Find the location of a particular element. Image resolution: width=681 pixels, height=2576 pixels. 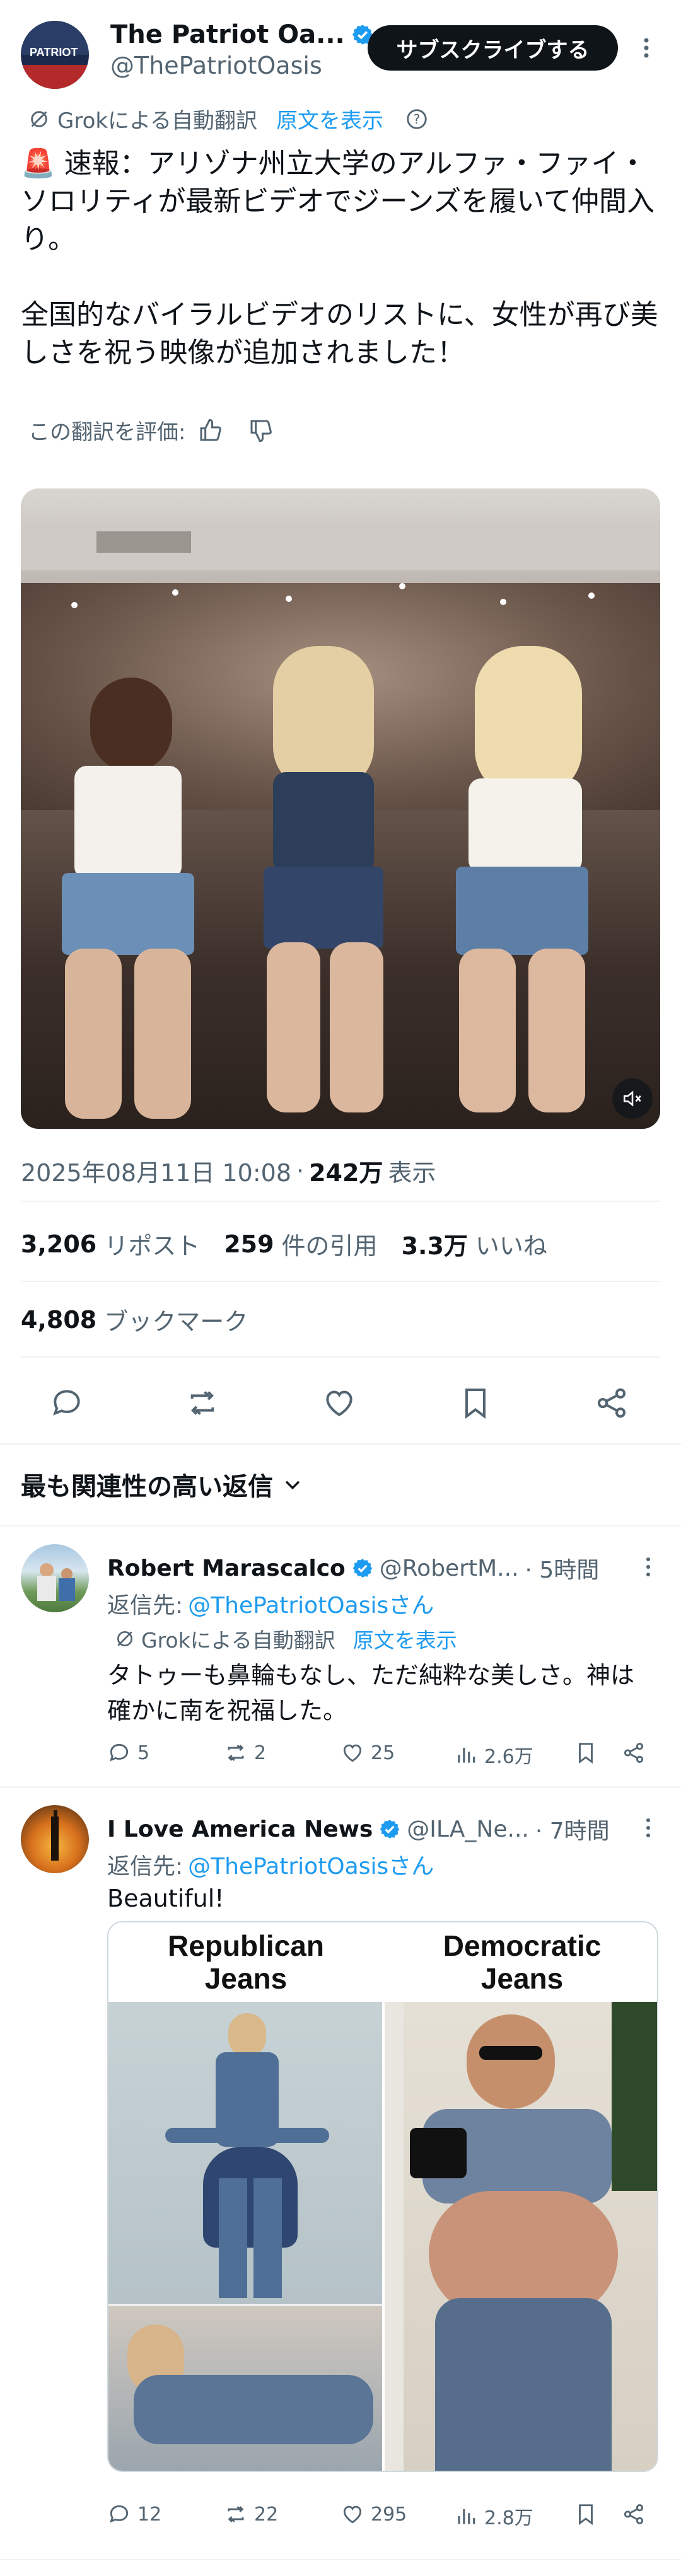

like-count: 3.3万 is located at coordinates (435, 1244).